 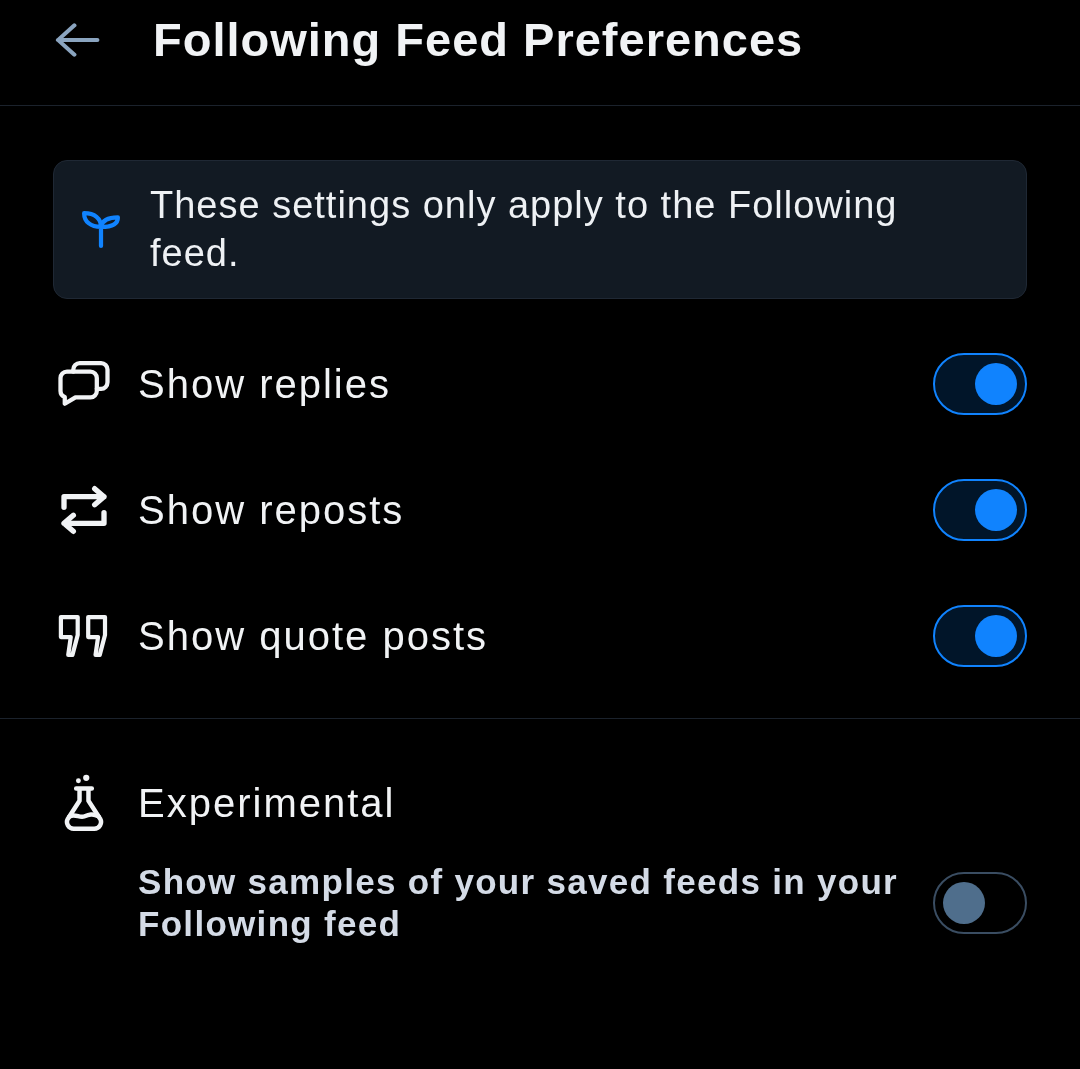 I want to click on sprout-icon, so click(x=101, y=229).